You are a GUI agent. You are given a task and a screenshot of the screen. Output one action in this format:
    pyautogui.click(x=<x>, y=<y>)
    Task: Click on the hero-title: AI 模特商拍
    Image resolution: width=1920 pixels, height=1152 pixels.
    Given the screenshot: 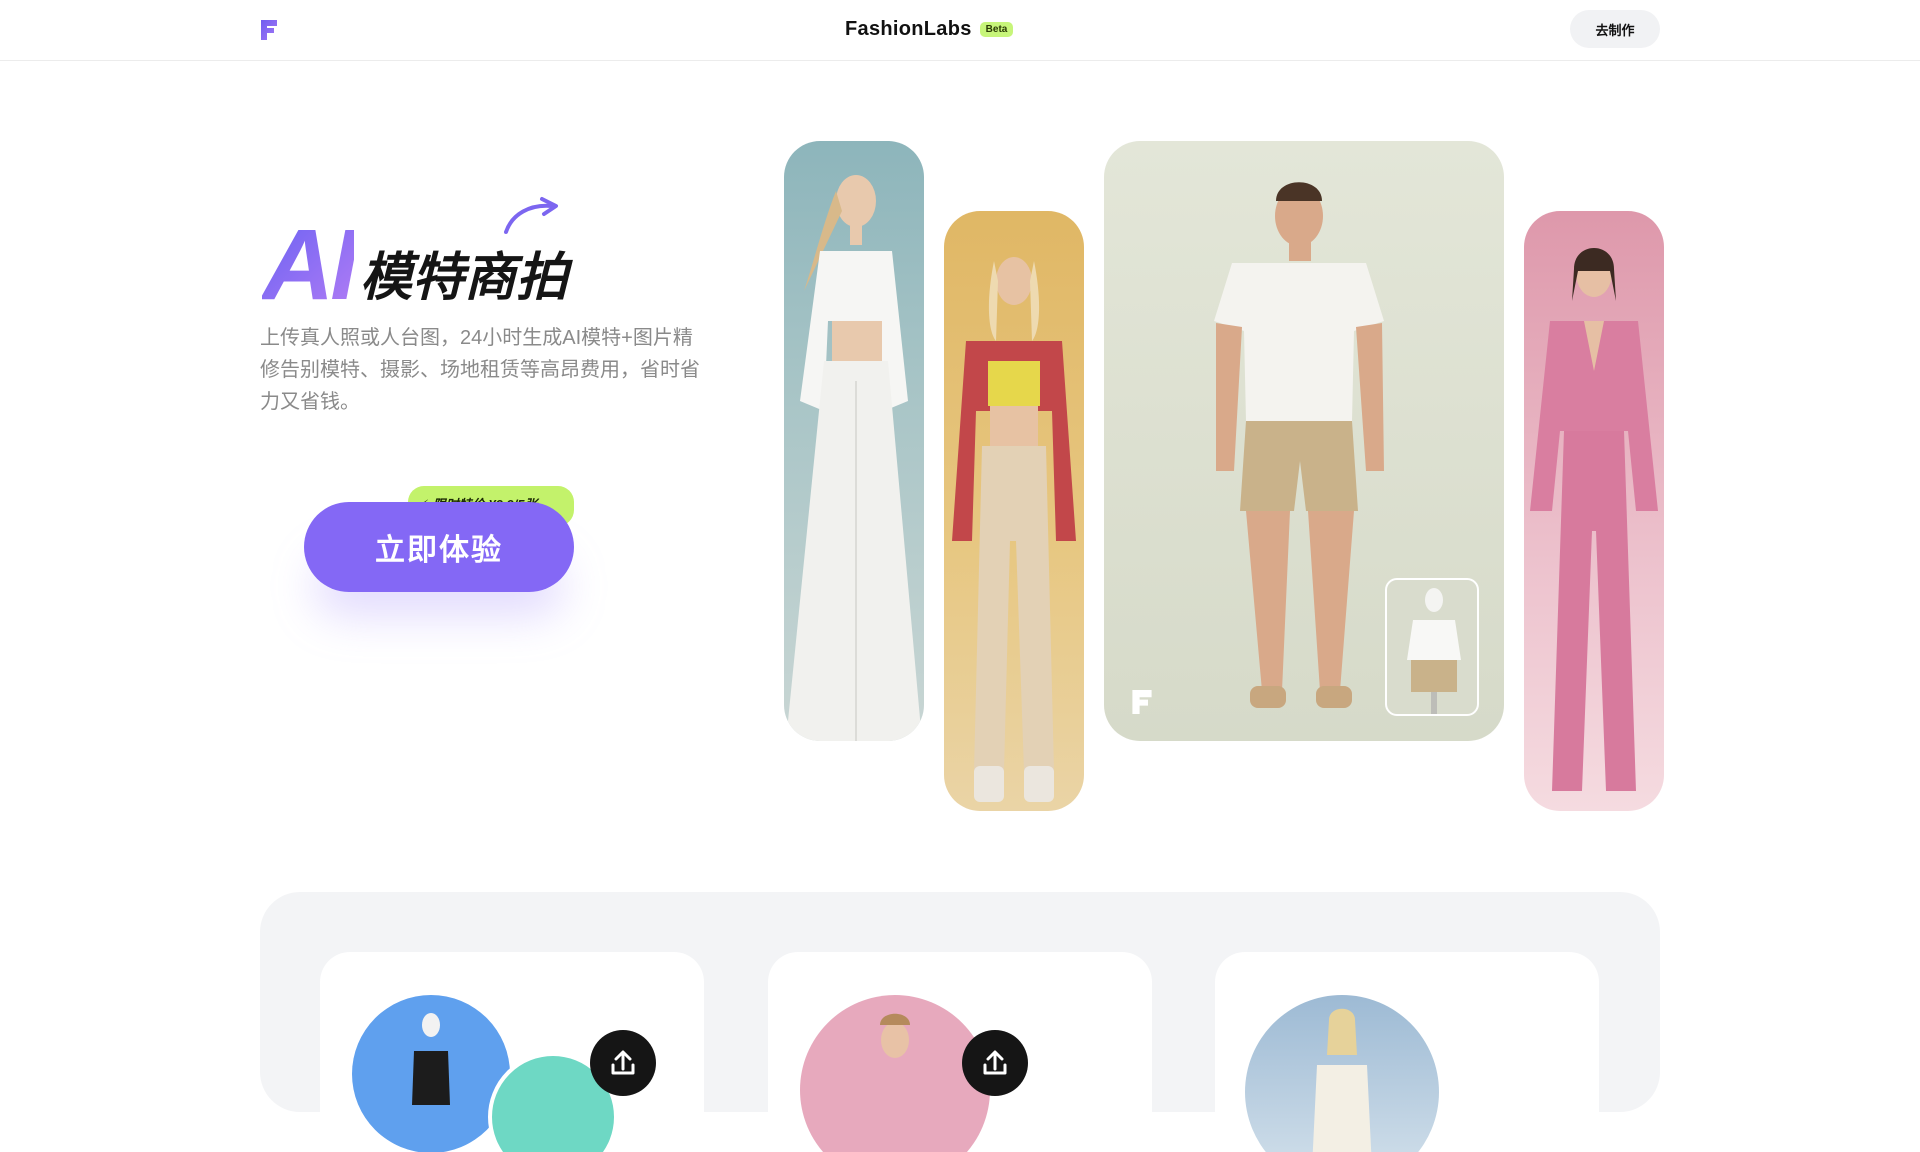 What is the action you would take?
    pyautogui.click(x=415, y=265)
    